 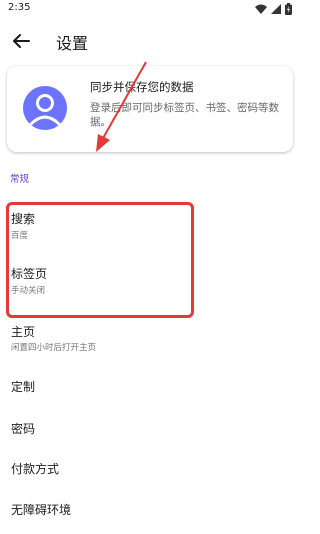 I want to click on item-label: 密码, so click(x=23, y=429).